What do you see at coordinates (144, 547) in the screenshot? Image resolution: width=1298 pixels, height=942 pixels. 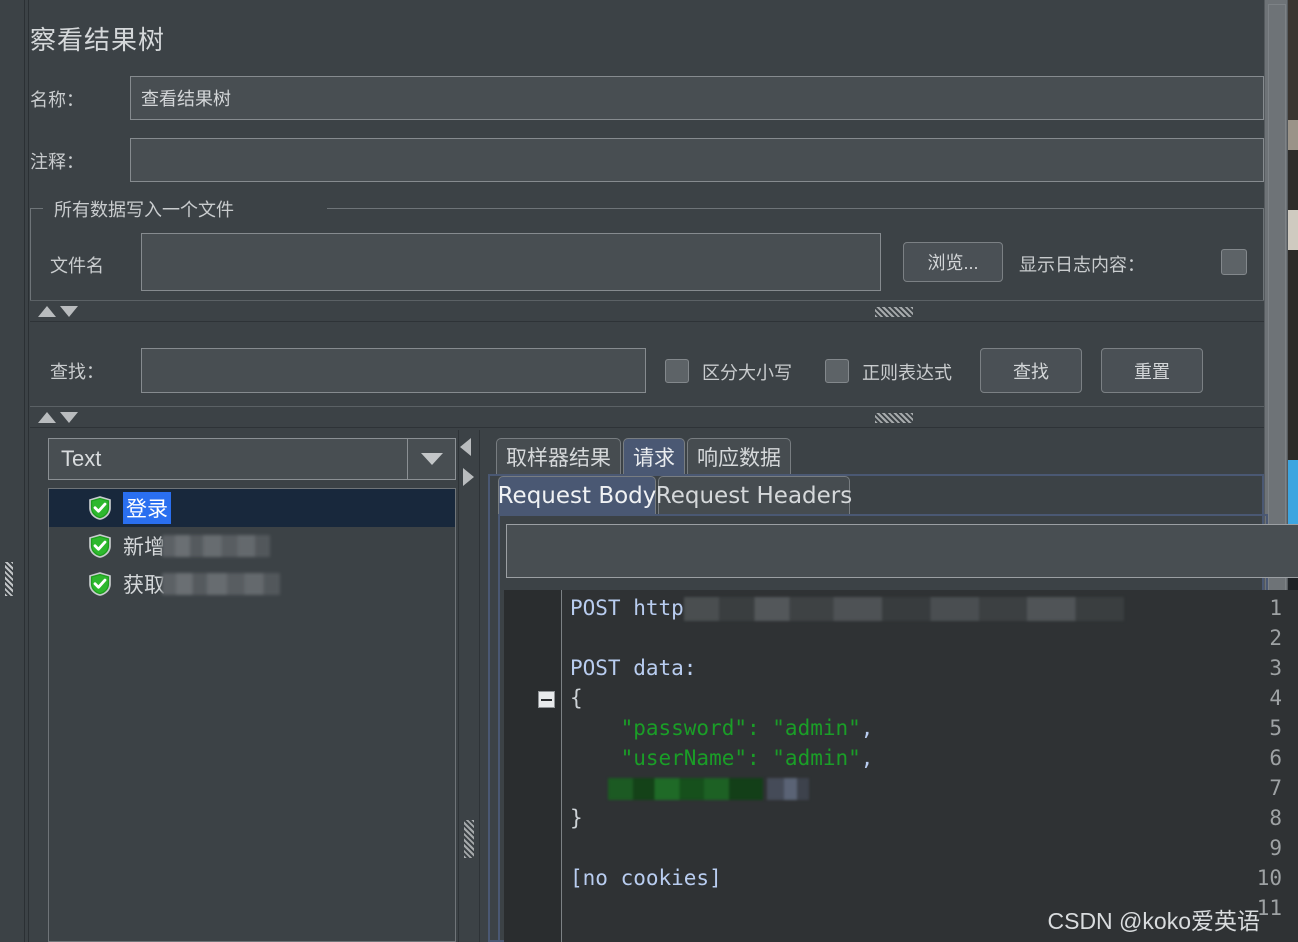 I see `tree-row-label: 新增` at bounding box center [144, 547].